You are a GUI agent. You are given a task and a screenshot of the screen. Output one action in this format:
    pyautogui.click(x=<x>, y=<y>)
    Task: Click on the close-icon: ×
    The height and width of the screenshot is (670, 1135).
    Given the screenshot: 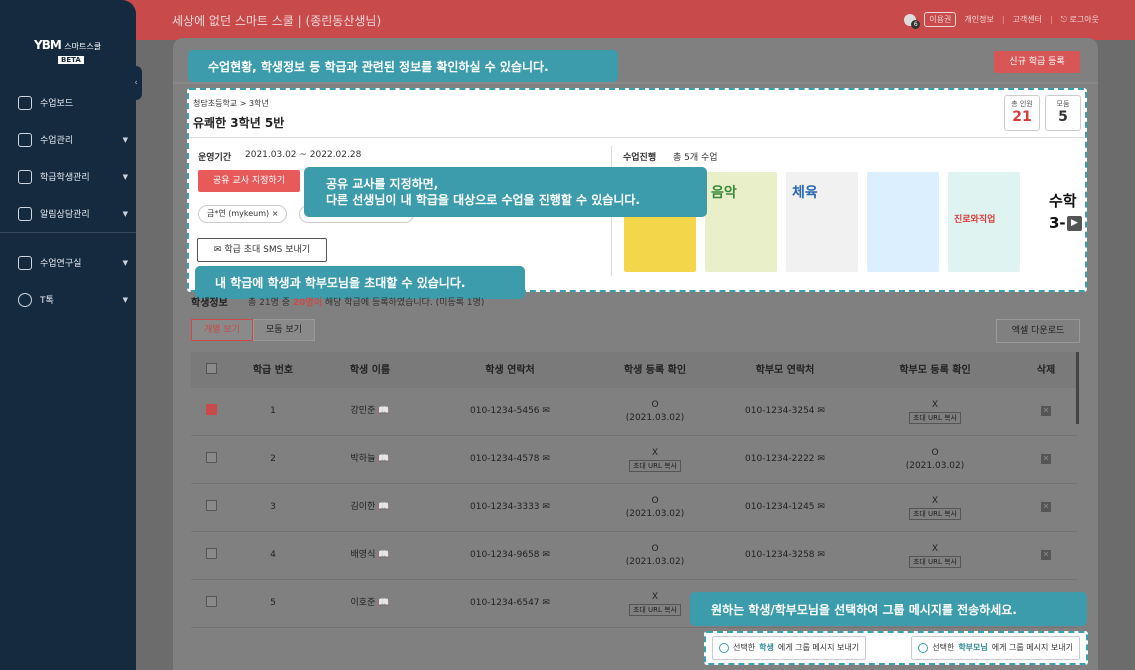 What is the action you would take?
    pyautogui.click(x=275, y=213)
    